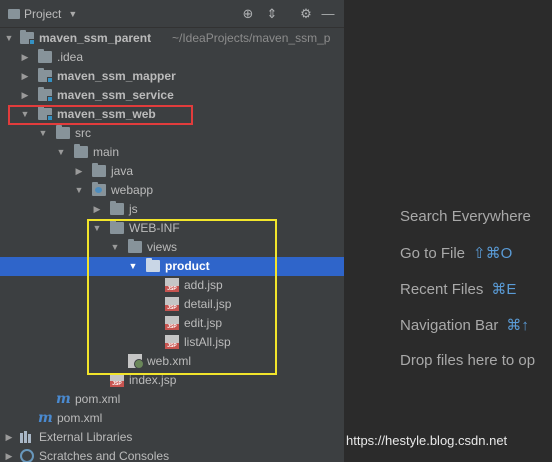 Image resolution: width=552 pixels, height=462 pixels. Describe the element at coordinates (115, 95) in the screenshot. I see `tree-item-label: maven_ssm_service` at that location.